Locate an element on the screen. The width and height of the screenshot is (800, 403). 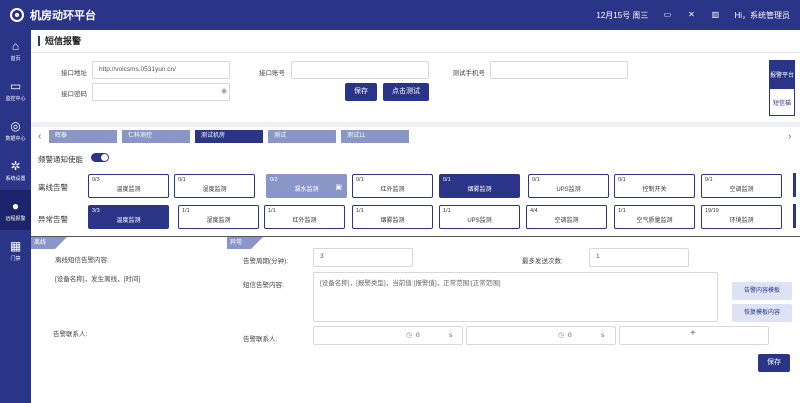
tab-sms-modem: 短信猫 is located at coordinates (782, 102).